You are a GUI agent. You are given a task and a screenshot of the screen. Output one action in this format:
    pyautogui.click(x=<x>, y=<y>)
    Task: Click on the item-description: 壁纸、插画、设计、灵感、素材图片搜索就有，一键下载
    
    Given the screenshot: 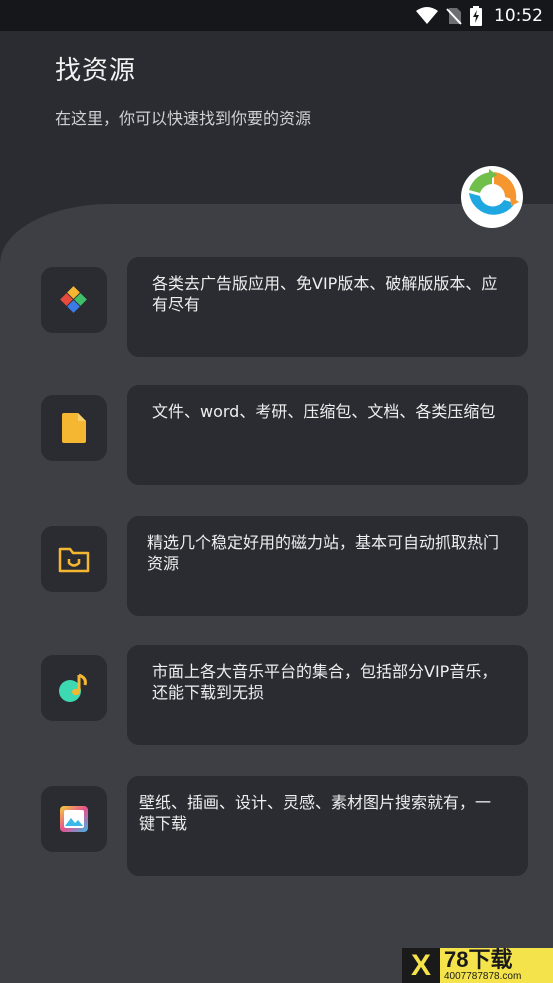 What is the action you would take?
    pyautogui.click(x=315, y=813)
    